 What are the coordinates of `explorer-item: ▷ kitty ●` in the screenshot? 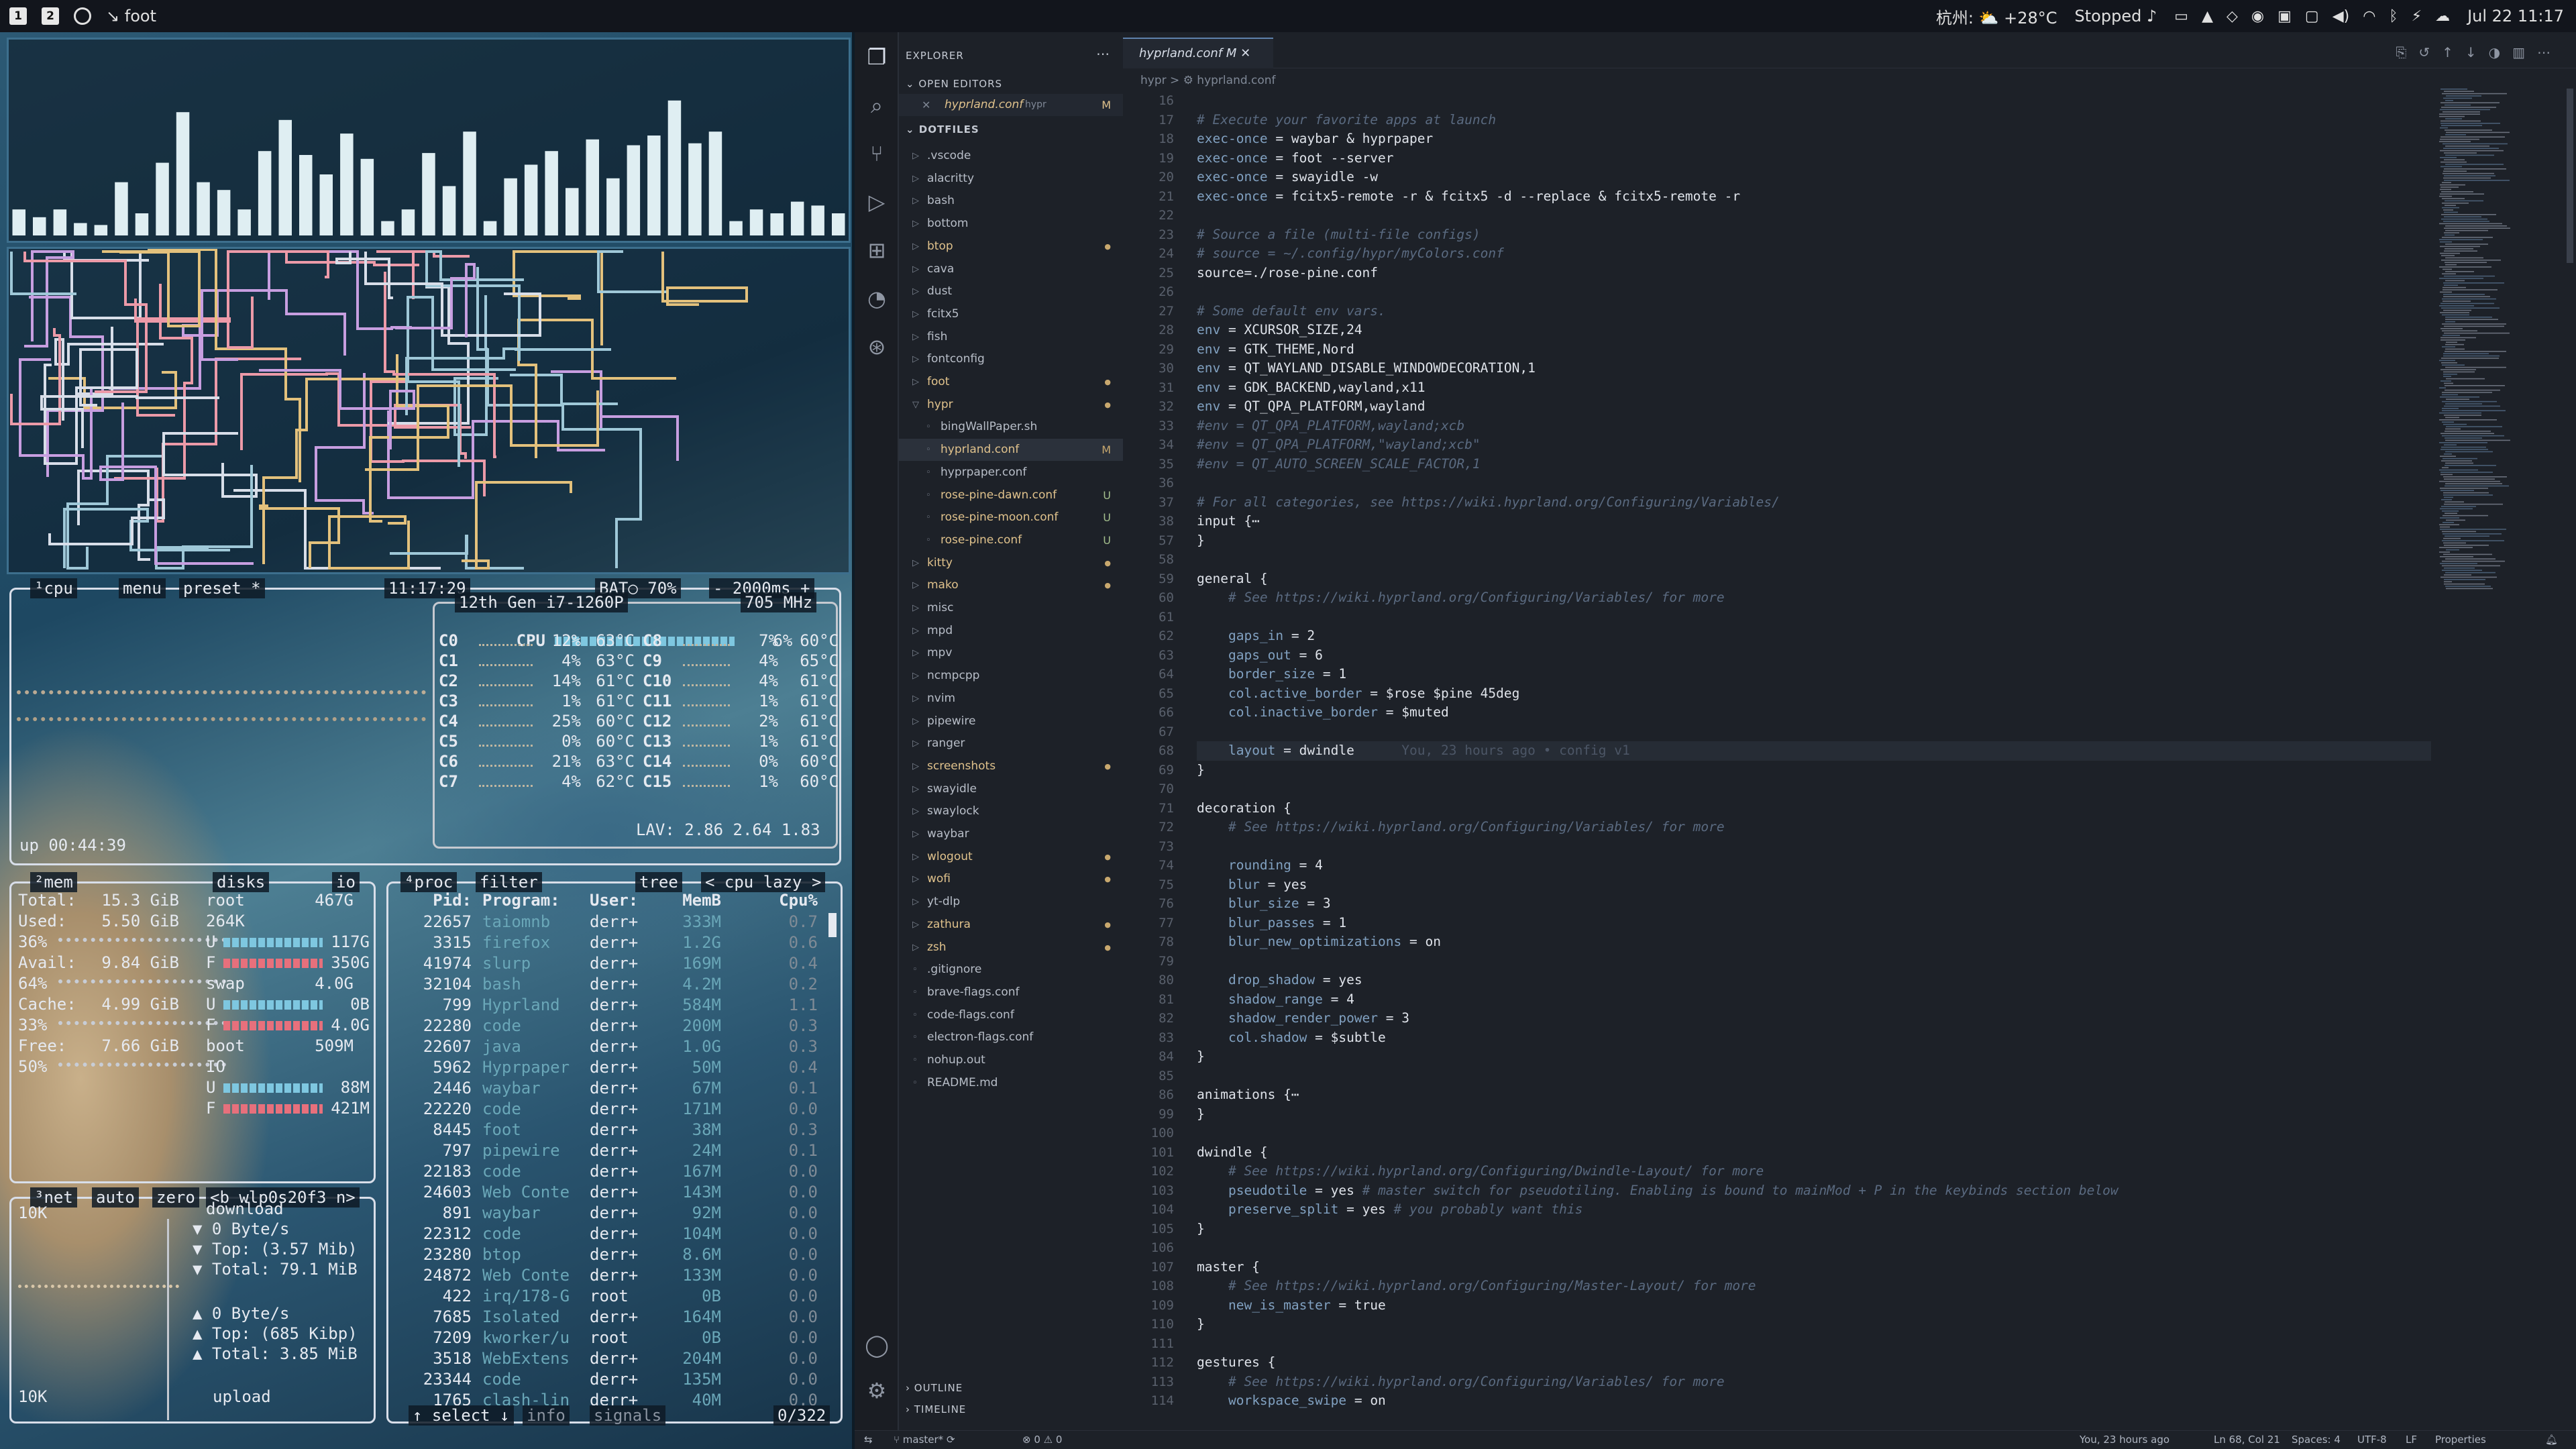 It's located at (1011, 563).